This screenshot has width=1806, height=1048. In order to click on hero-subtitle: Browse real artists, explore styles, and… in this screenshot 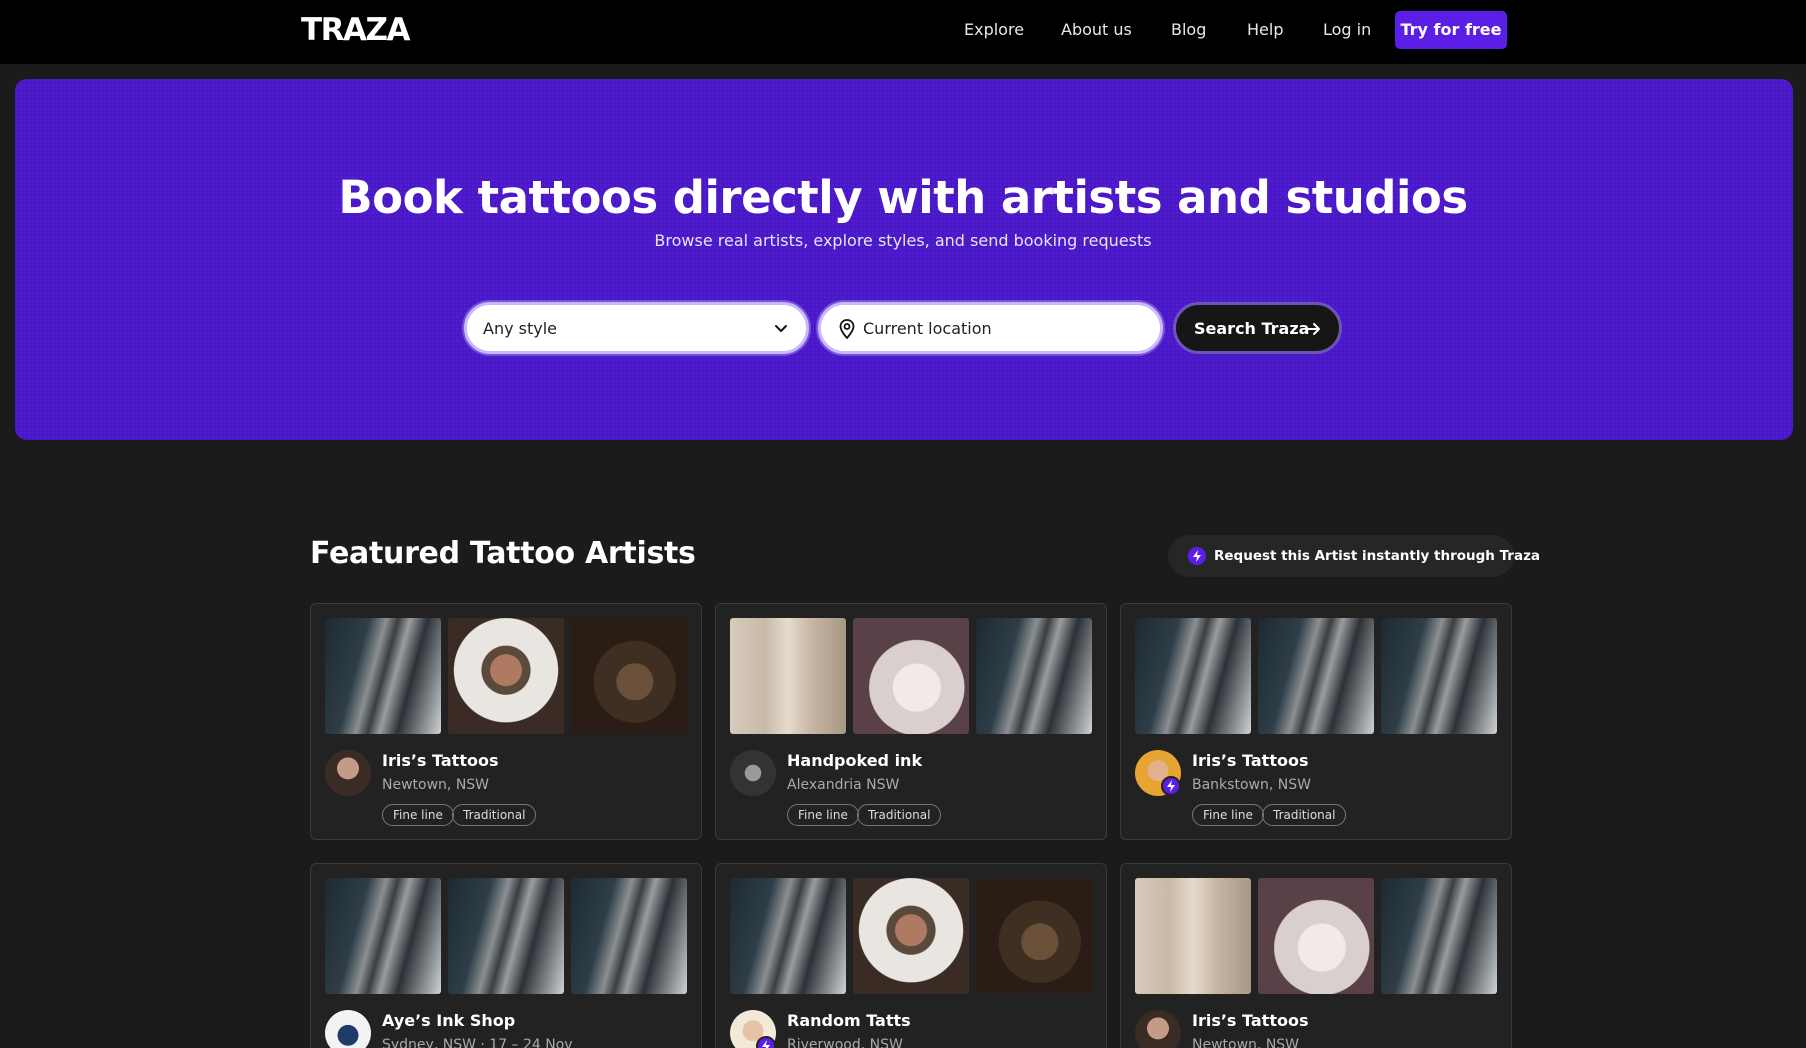, I will do `click(903, 240)`.